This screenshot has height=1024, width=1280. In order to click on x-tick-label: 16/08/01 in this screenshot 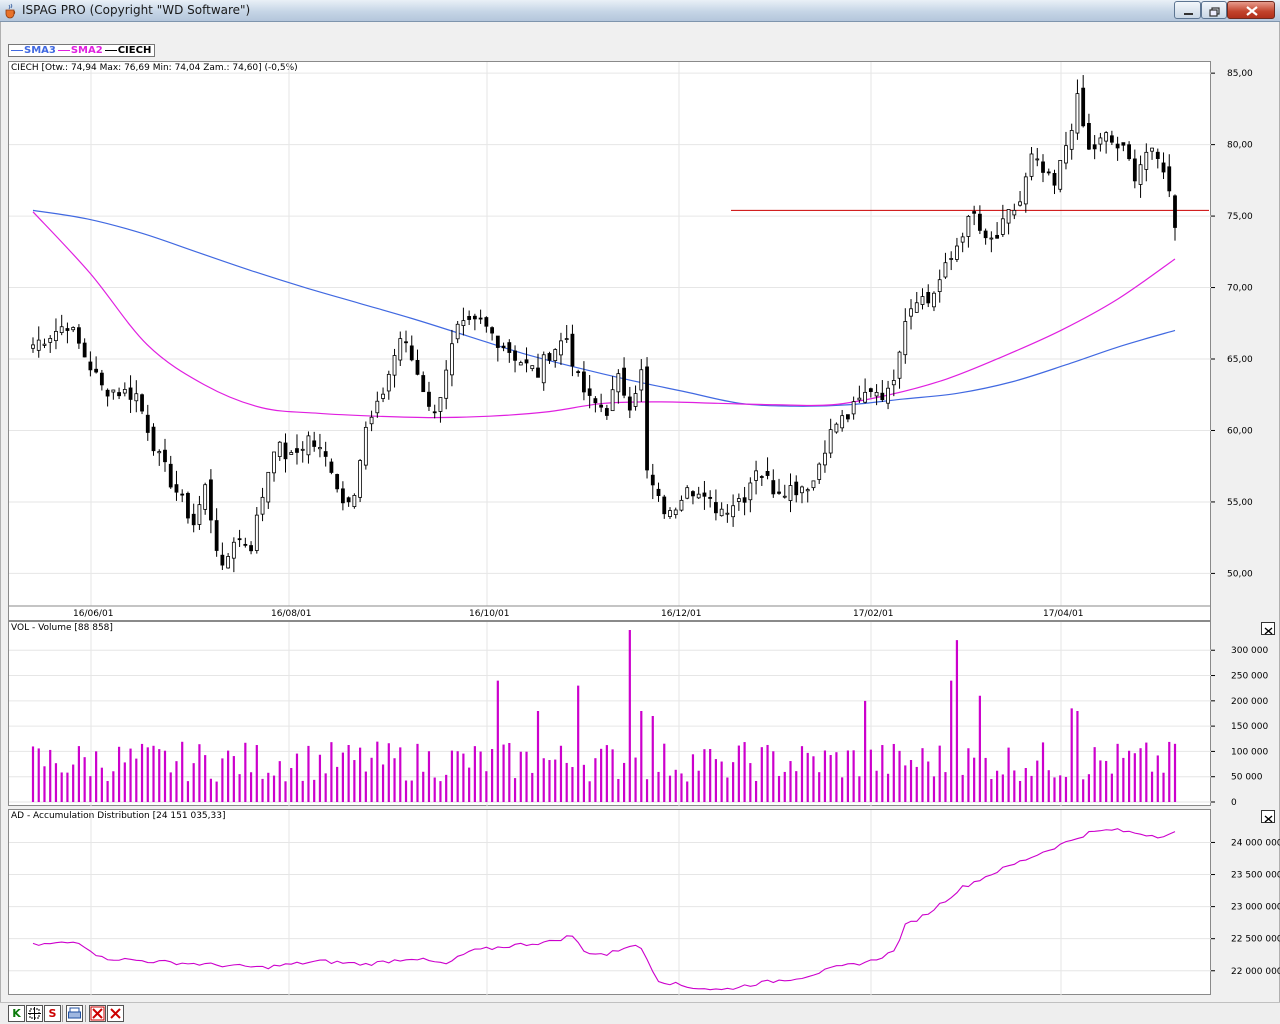, I will do `click(291, 614)`.